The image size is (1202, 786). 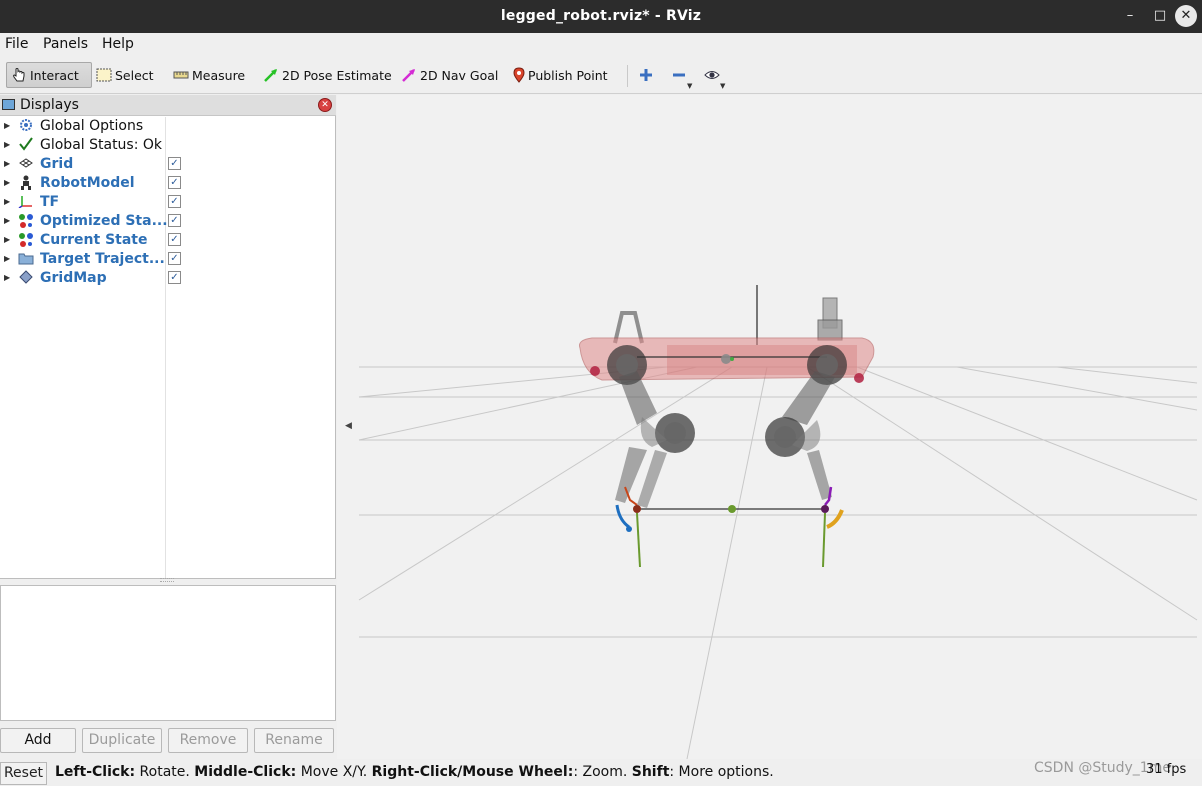 I want to click on display-row-label: GridMap, so click(x=73, y=278).